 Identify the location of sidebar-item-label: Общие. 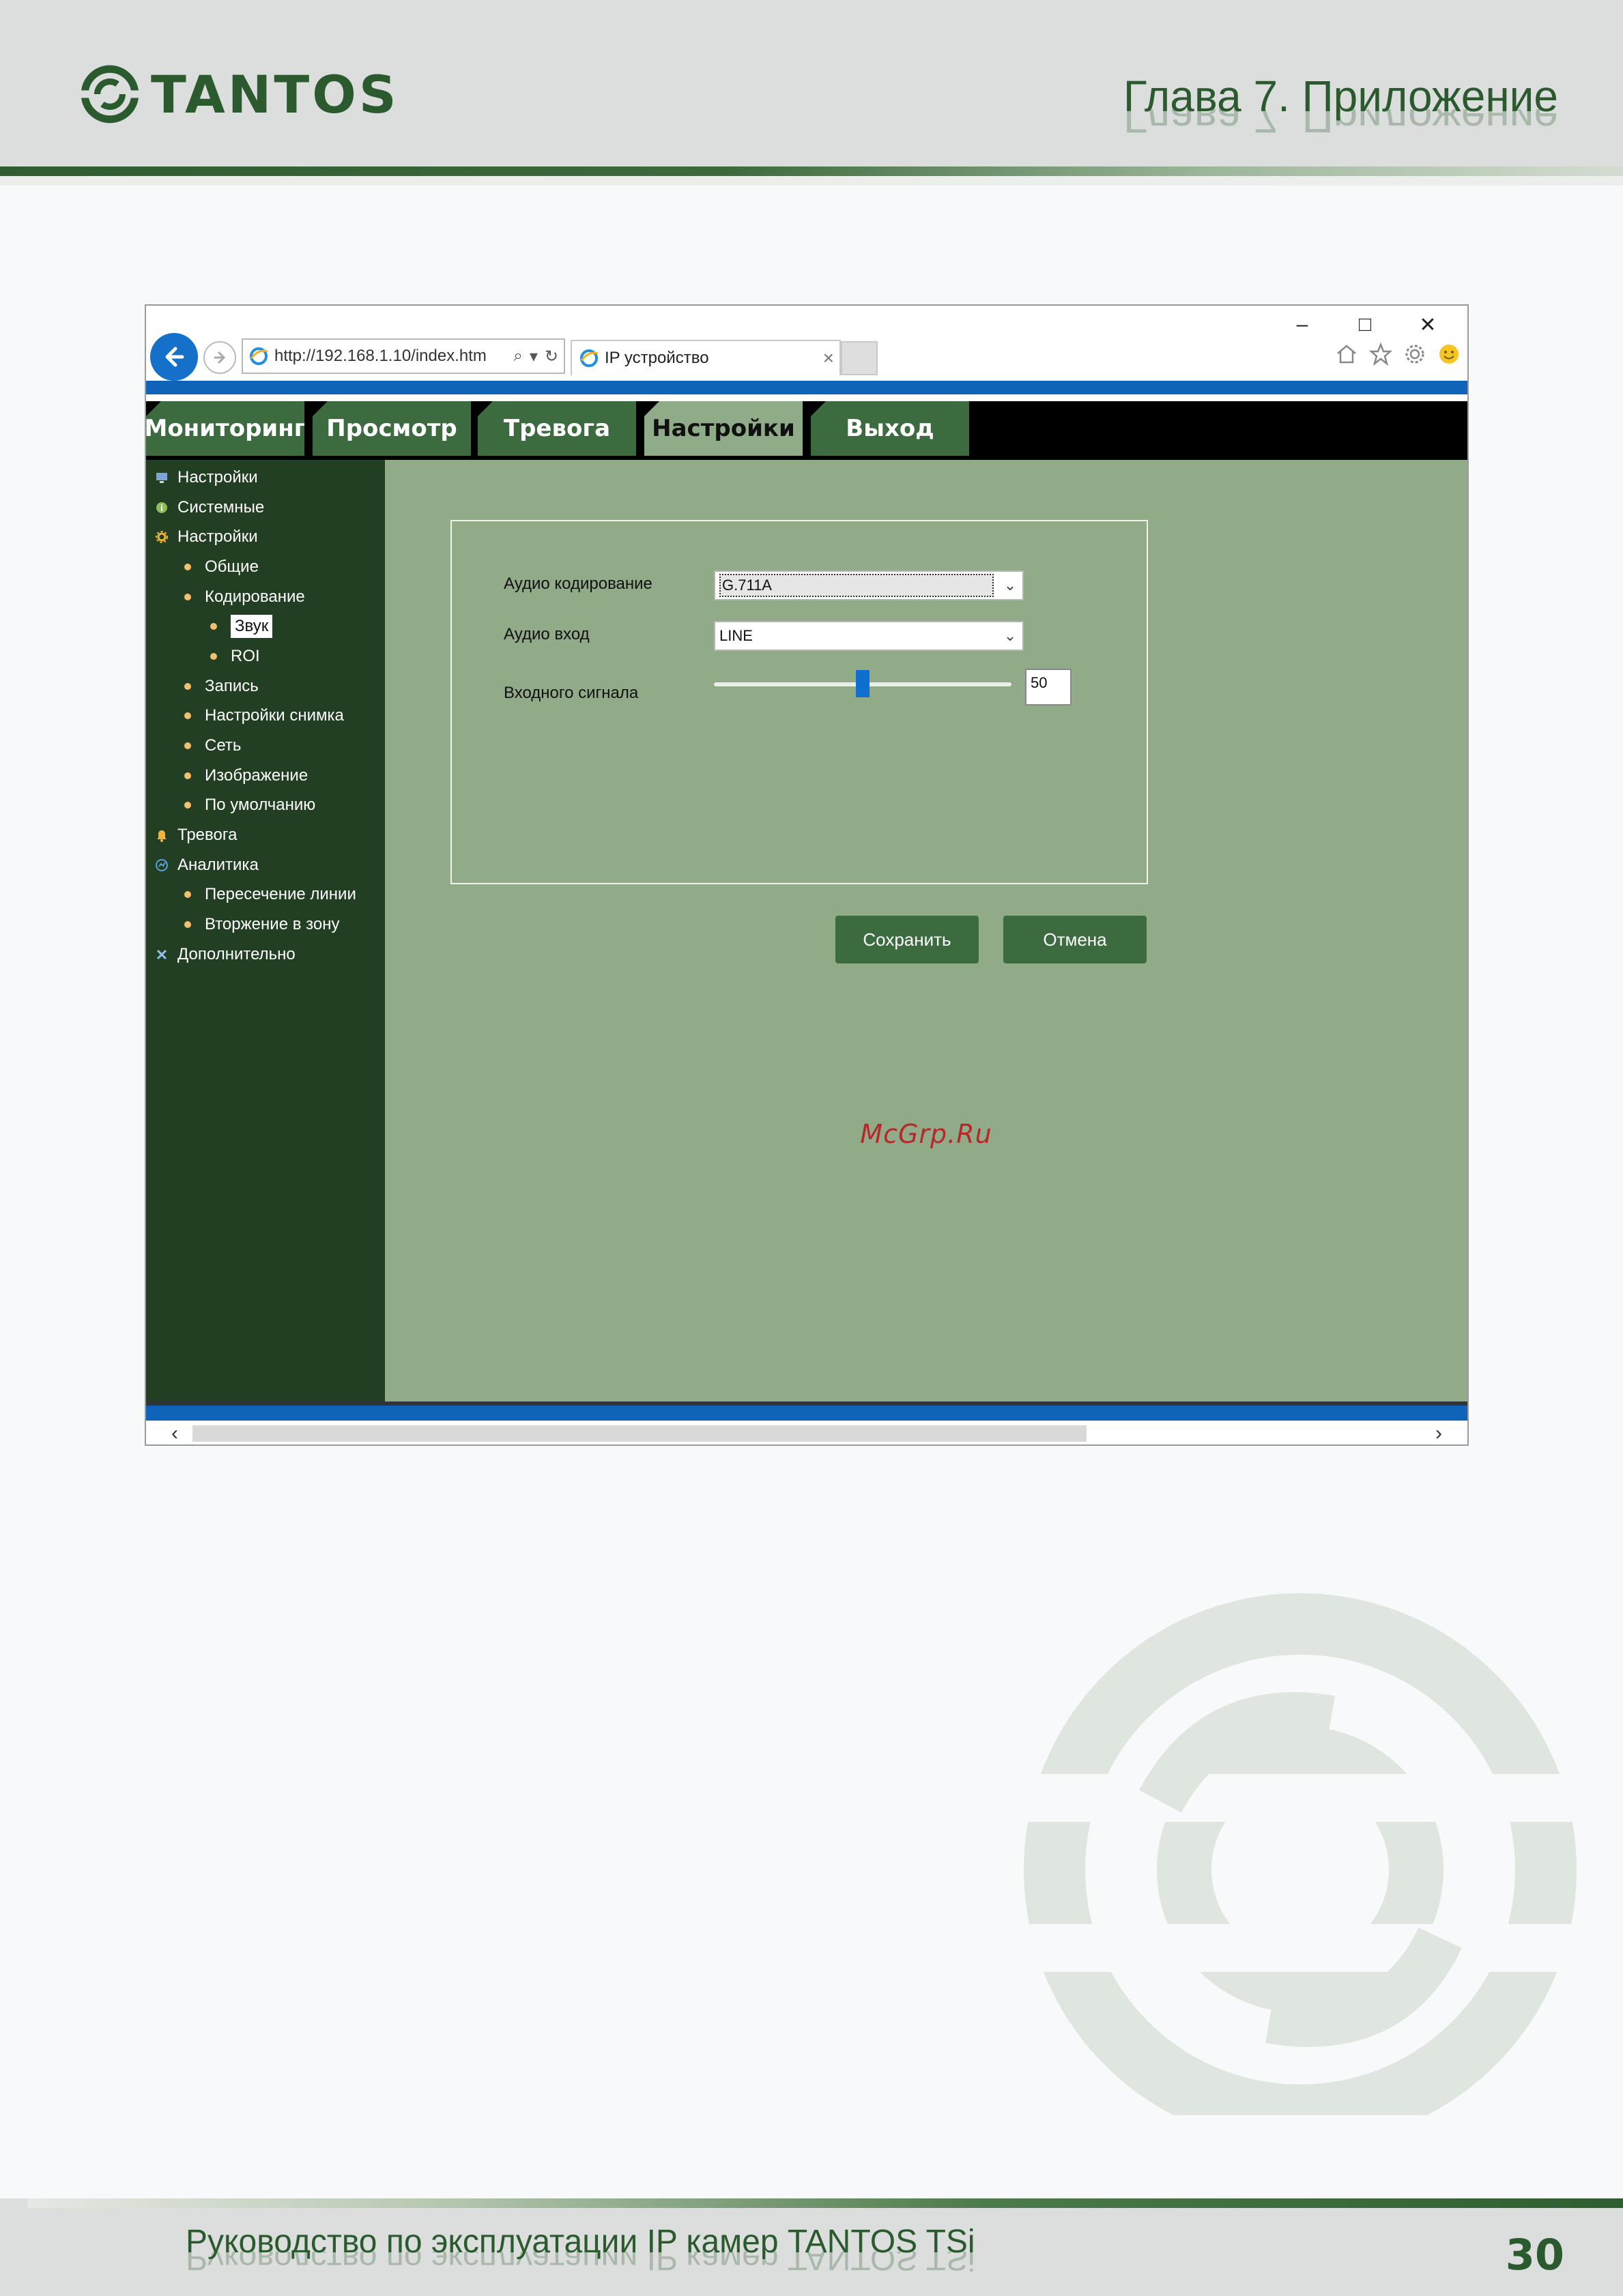
(232, 566).